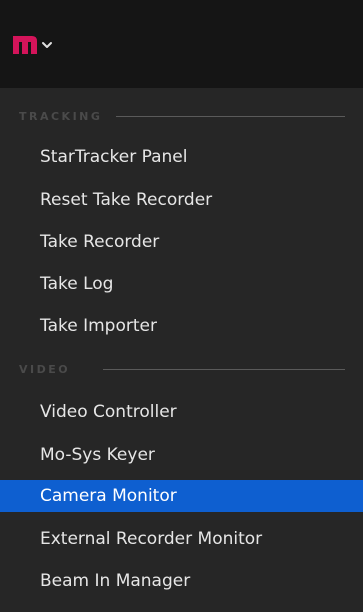 This screenshot has width=363, height=612. Describe the element at coordinates (181, 242) in the screenshot. I see `menu-item-take-recorder: Take Recorder` at that location.